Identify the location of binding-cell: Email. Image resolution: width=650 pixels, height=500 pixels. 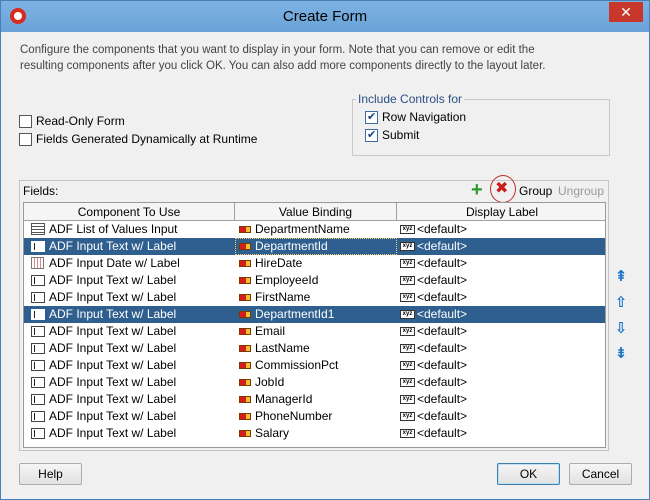
(316, 331).